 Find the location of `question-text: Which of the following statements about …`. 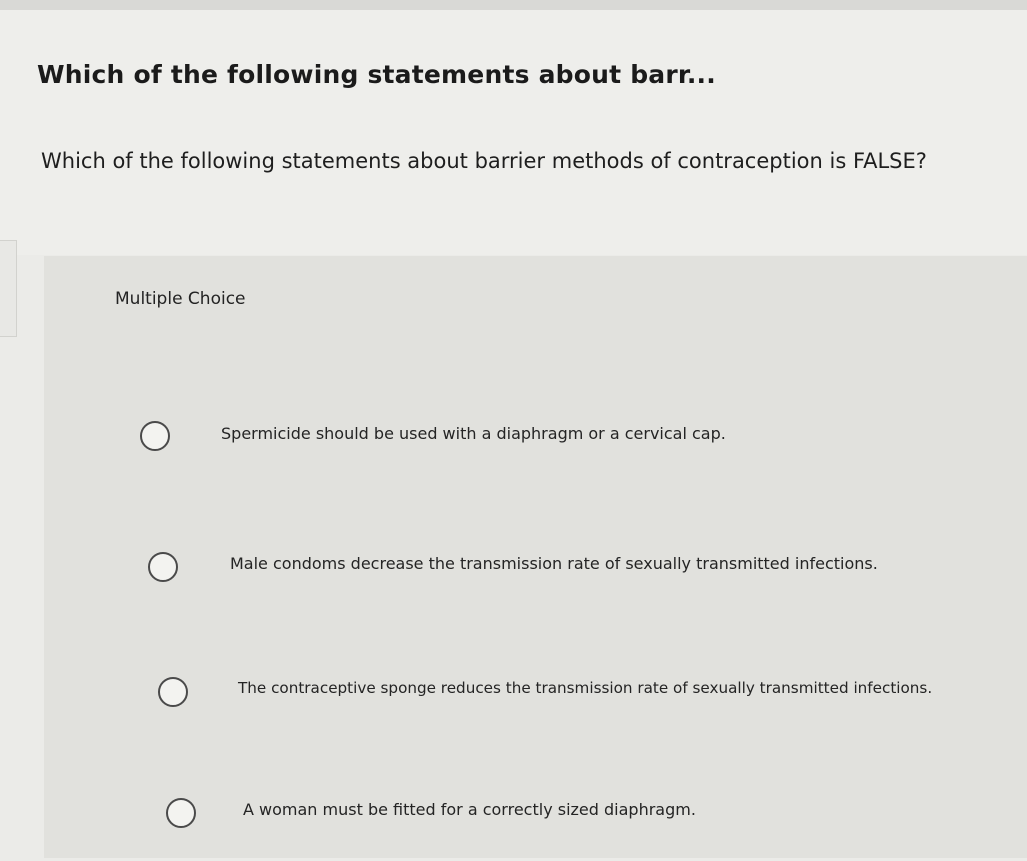

question-text: Which of the following statements about … is located at coordinates (484, 161).